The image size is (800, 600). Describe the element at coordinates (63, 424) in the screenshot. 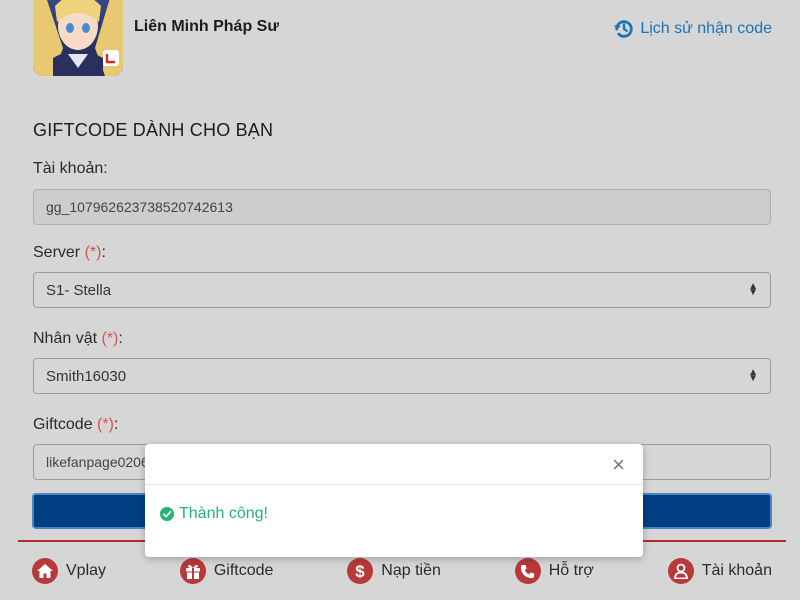

I see `giftcode-label-text: Giftcode` at that location.